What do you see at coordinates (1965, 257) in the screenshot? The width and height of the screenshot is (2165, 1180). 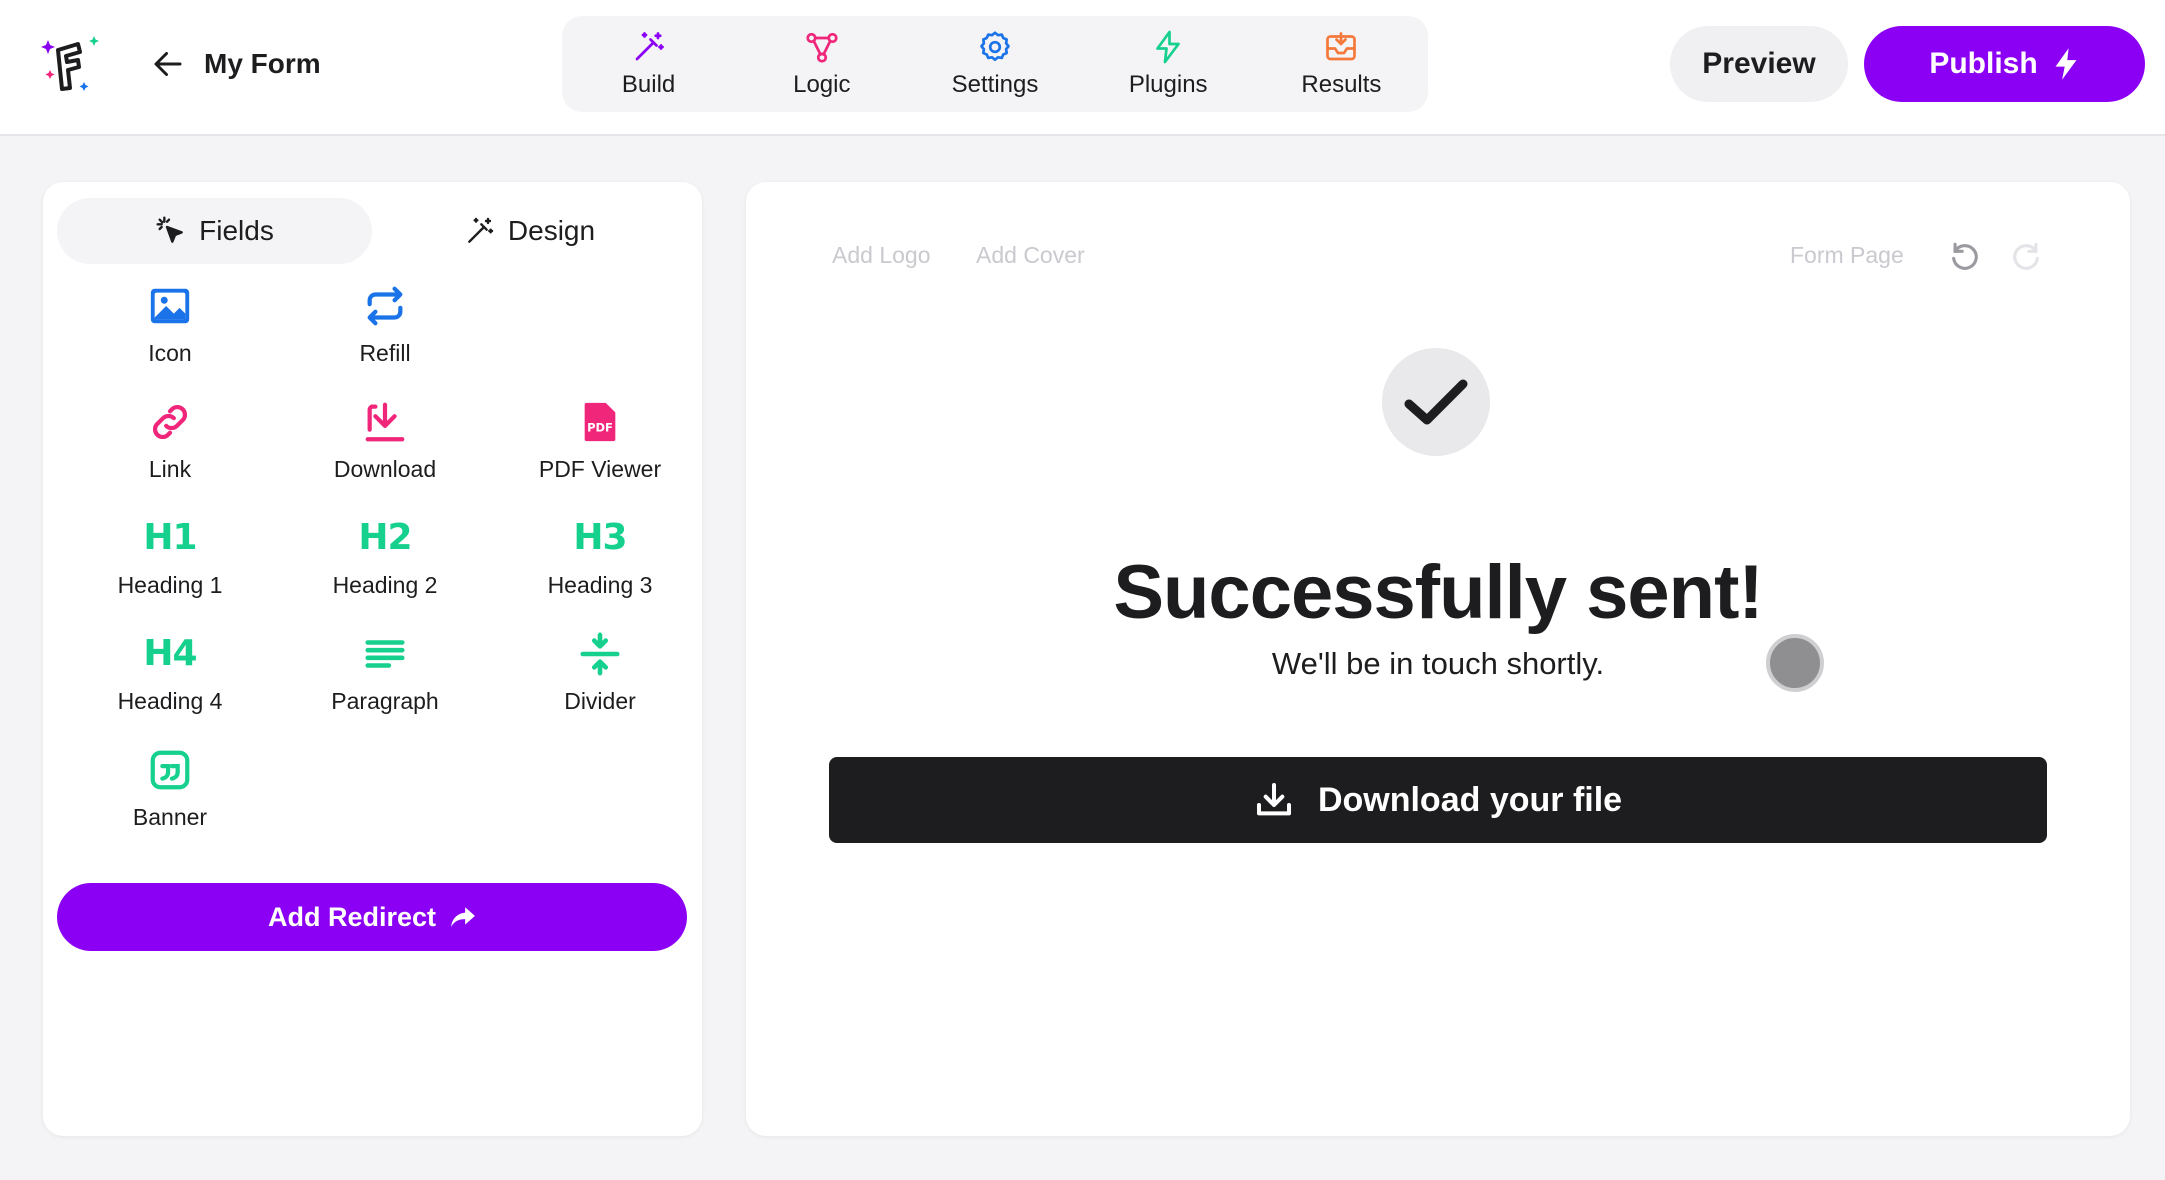 I see `undo-icon` at bounding box center [1965, 257].